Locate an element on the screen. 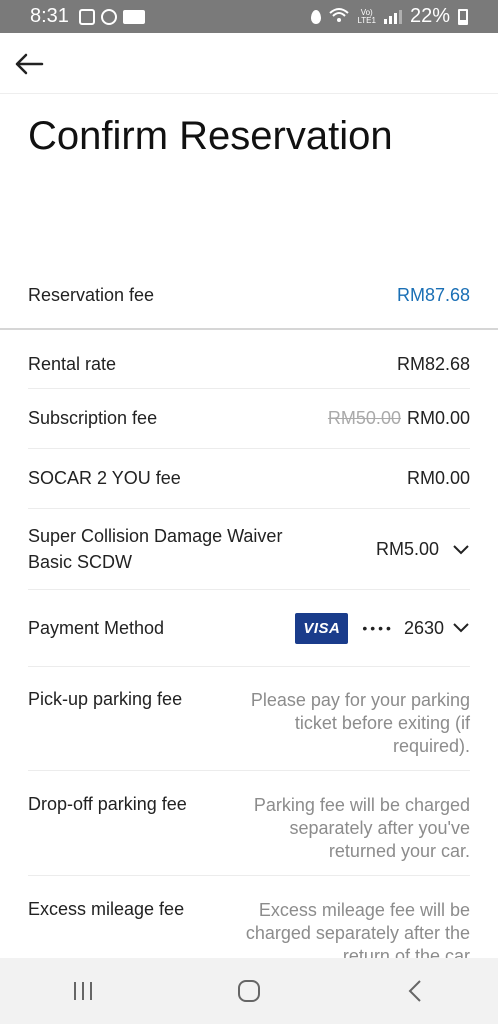 This screenshot has width=498, height=1024. payment-method-value-group: VISA •••• 2630 is located at coordinates (382, 628).